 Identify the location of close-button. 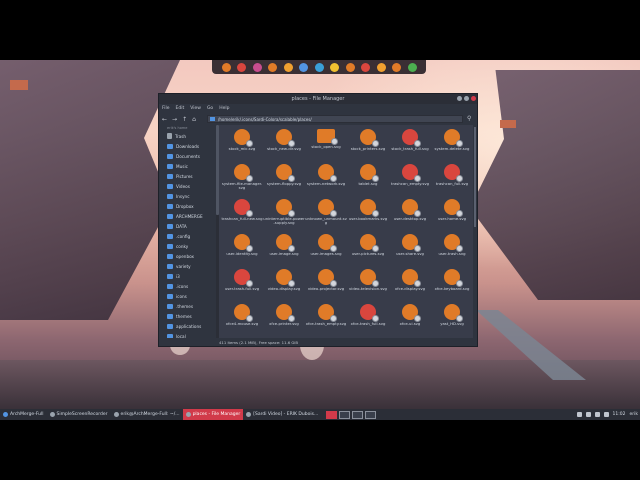
(473, 98).